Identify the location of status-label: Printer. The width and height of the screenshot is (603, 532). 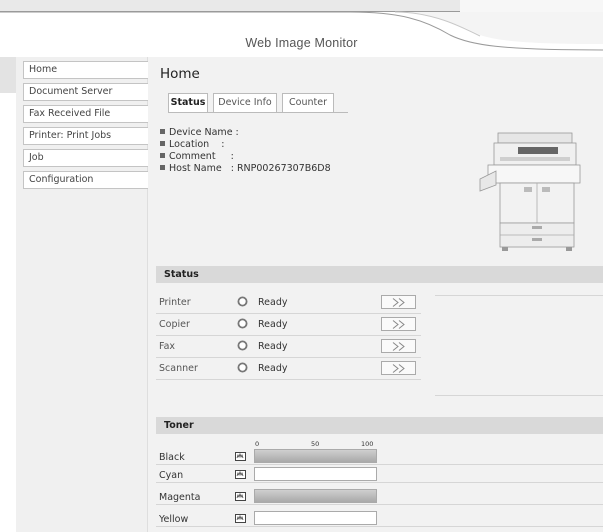
(175, 302).